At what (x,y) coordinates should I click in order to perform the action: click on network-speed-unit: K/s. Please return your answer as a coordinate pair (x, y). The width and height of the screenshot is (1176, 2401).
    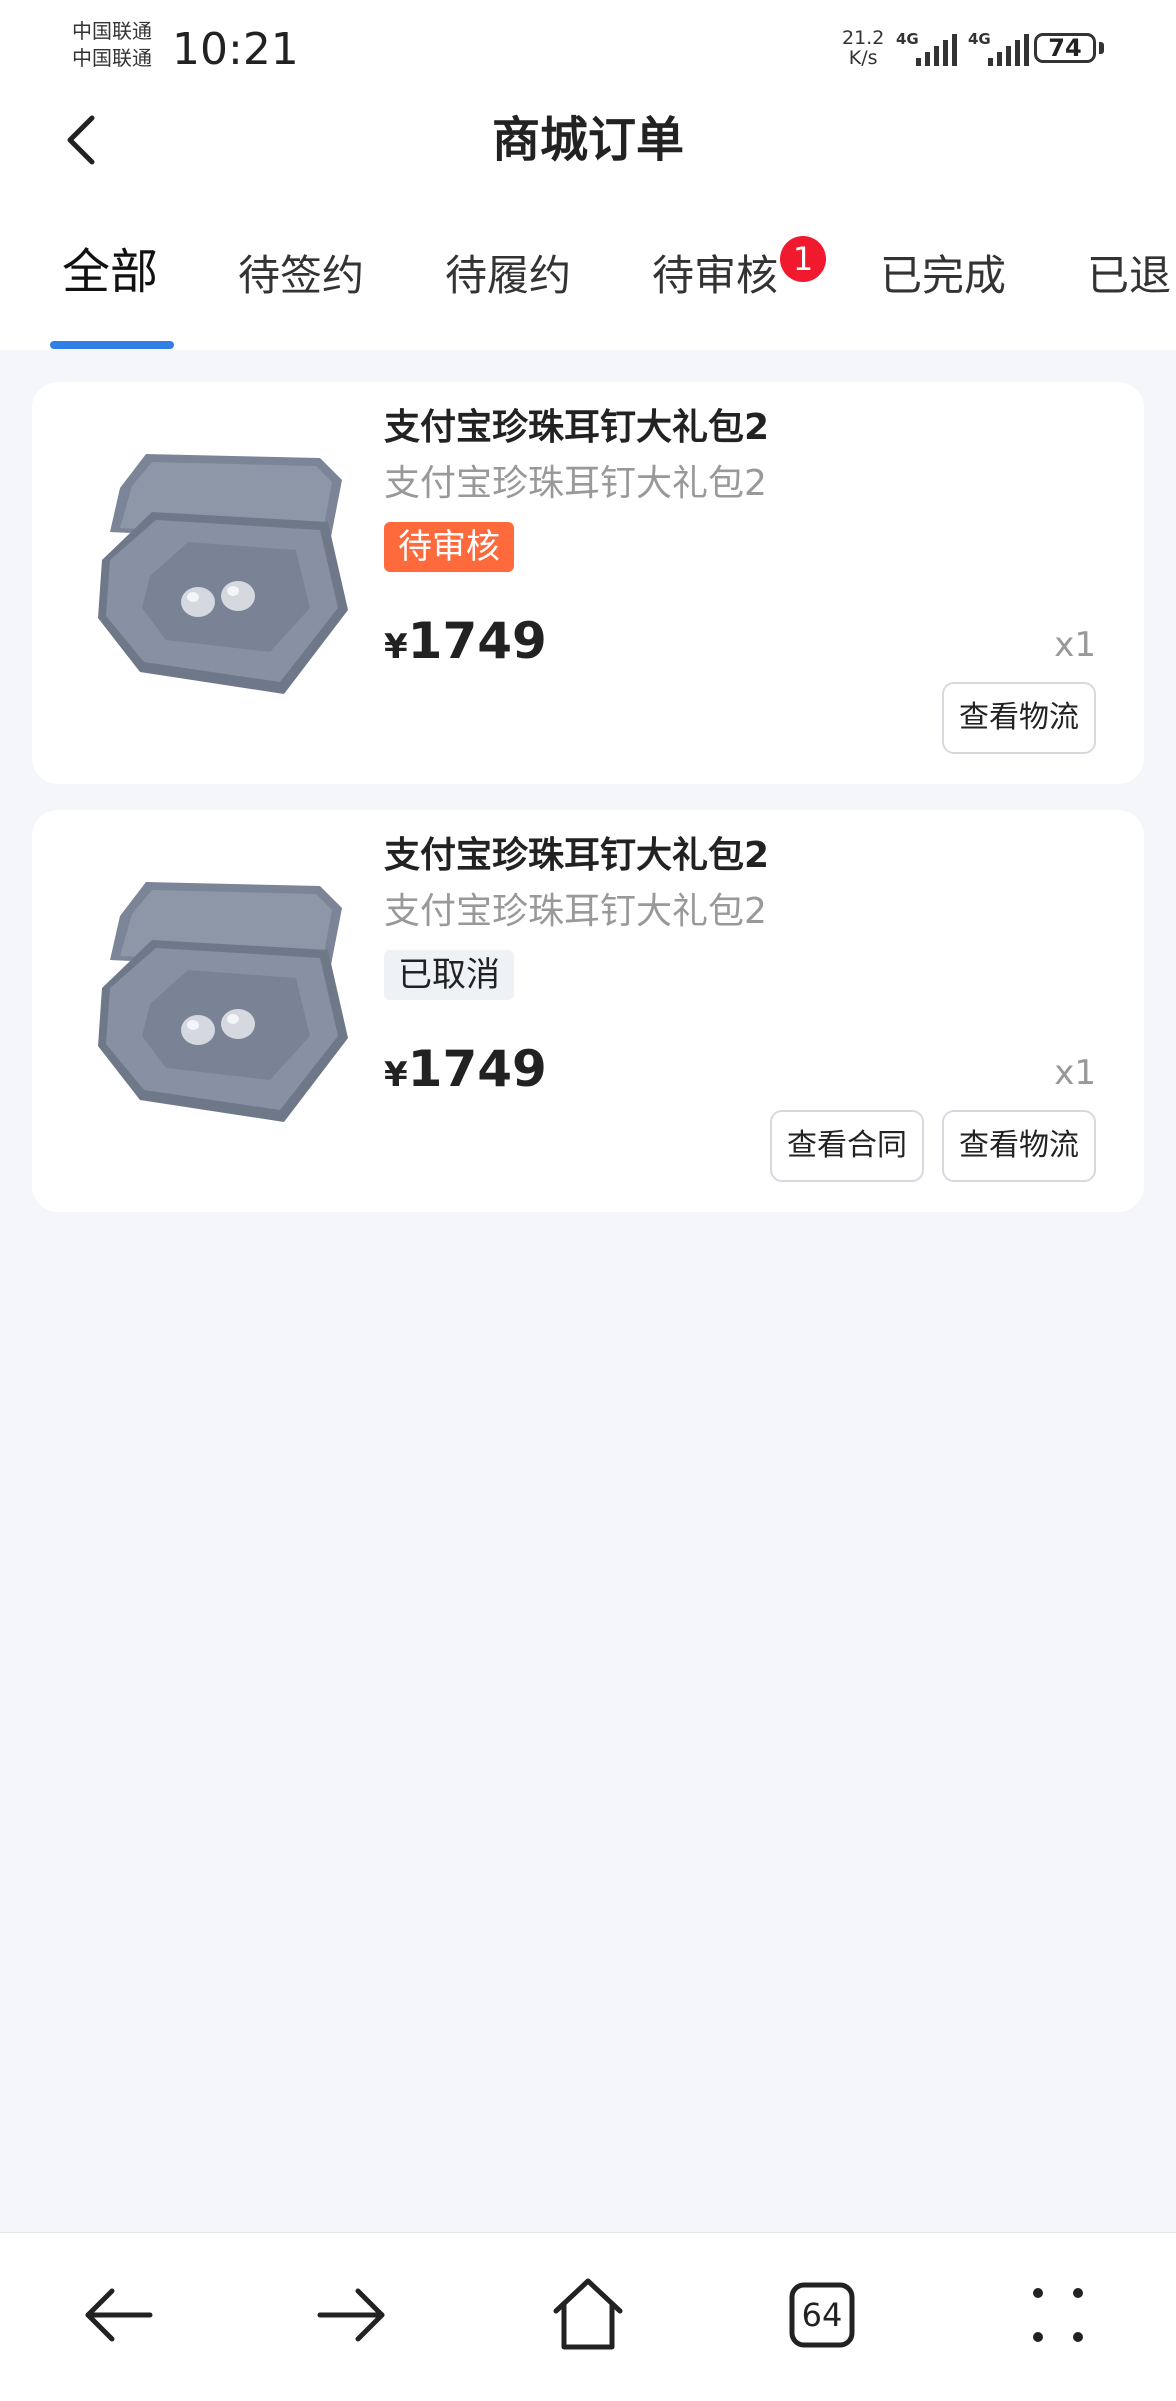
    Looking at the image, I should click on (863, 58).